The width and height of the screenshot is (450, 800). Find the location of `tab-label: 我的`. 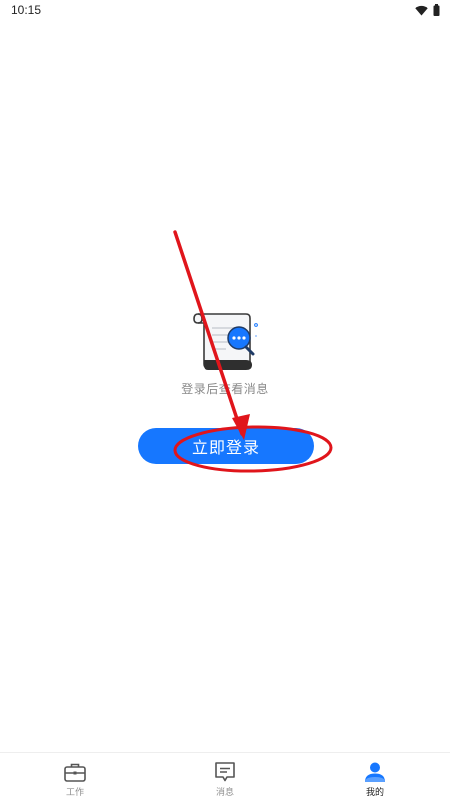

tab-label: 我的 is located at coordinates (374, 793).